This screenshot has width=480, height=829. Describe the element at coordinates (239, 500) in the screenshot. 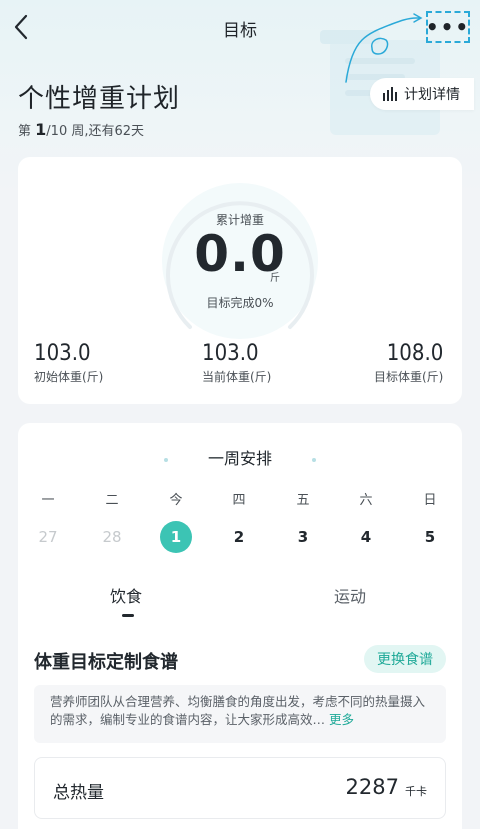

I see `weekday-label: 四` at that location.